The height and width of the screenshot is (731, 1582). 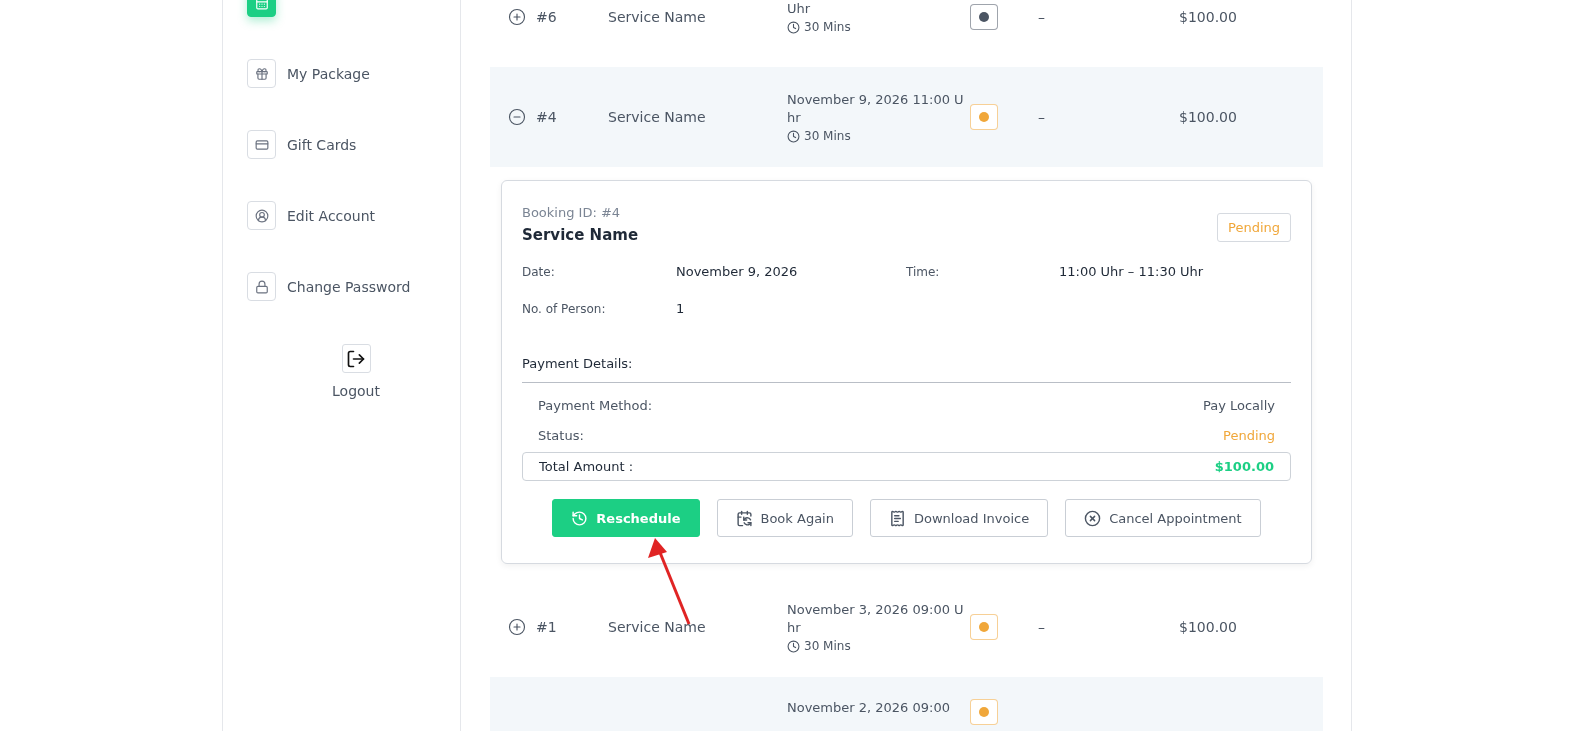 What do you see at coordinates (1254, 227) in the screenshot?
I see `status-badge: Pending` at bounding box center [1254, 227].